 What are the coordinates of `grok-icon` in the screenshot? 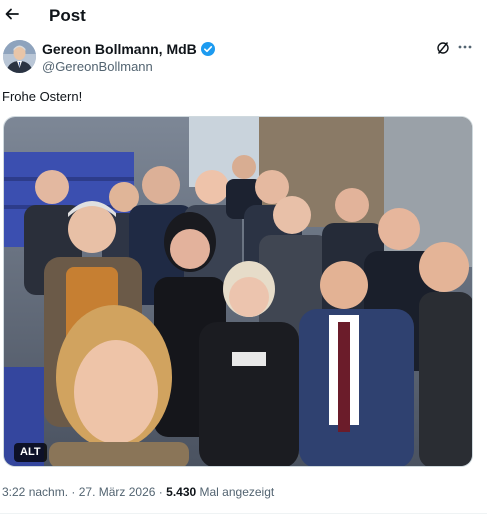 It's located at (443, 48).